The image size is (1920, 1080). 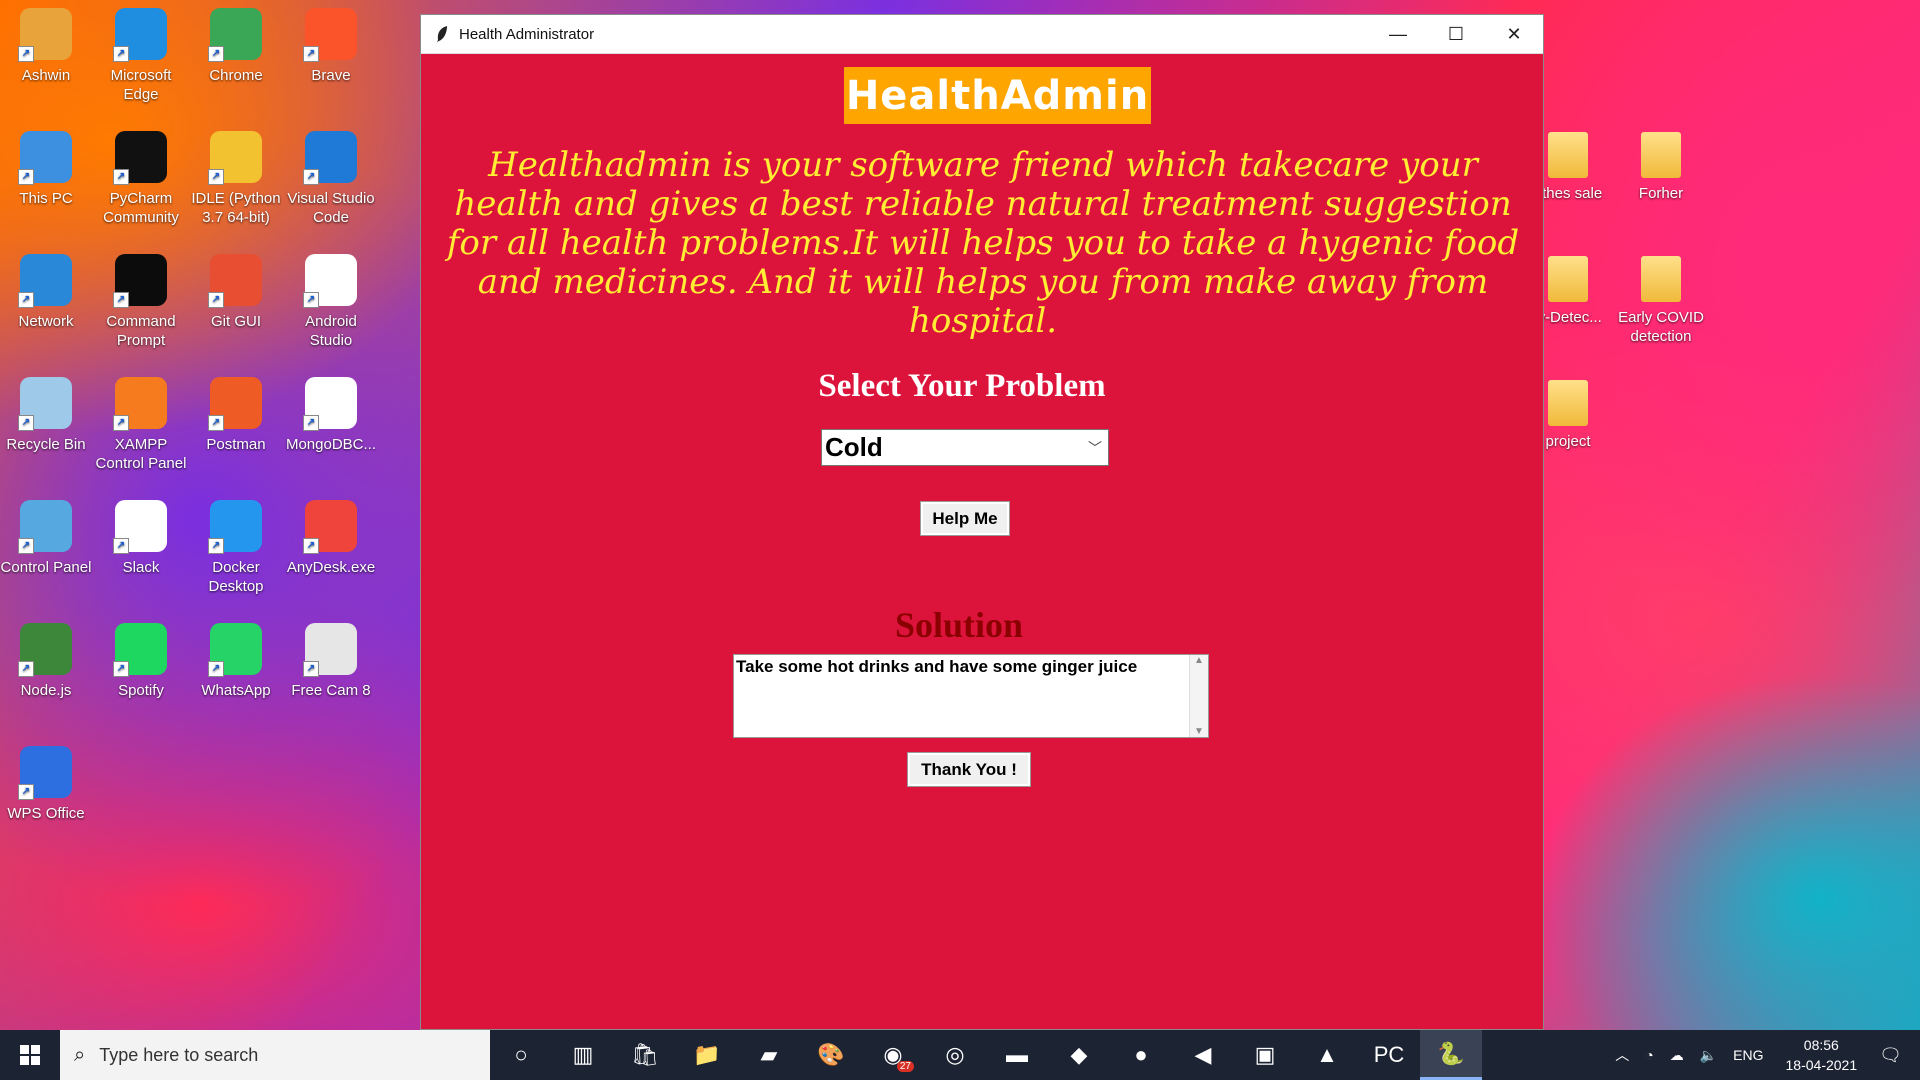 I want to click on desktop-icon: ↗ Brave, so click(x=331, y=44).